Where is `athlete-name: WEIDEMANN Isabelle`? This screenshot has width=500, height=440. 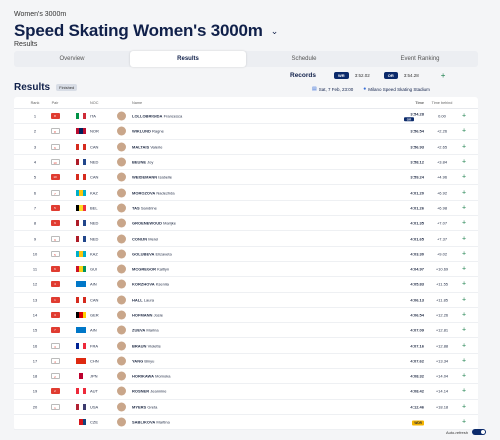
athlete-name: WEIDEMANN Isabelle is located at coordinates (152, 177).